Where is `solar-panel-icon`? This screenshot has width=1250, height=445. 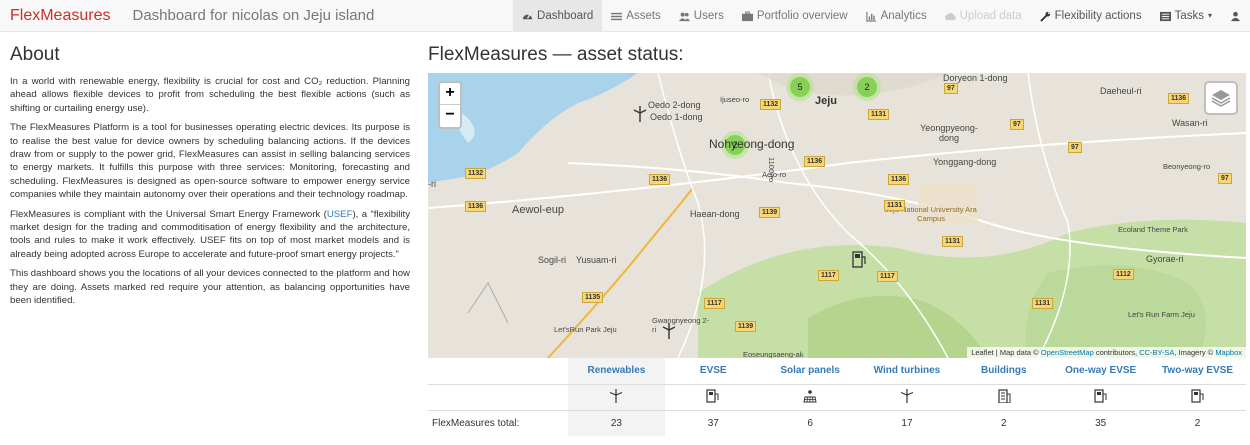 solar-panel-icon is located at coordinates (810, 395).